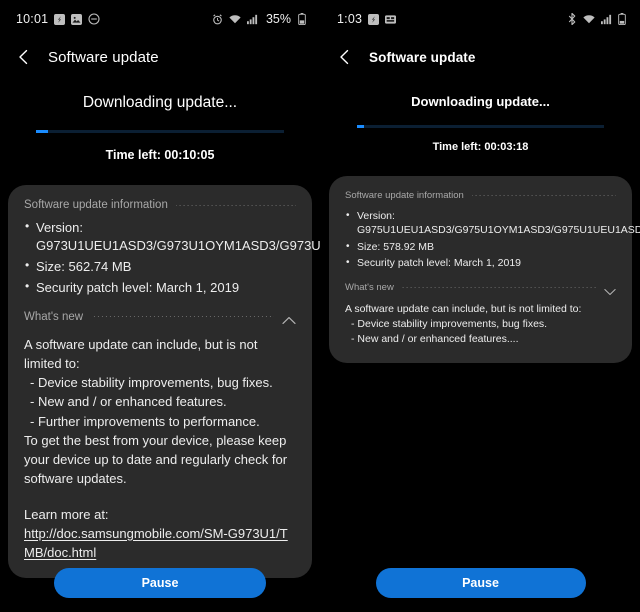 This screenshot has width=640, height=612. What do you see at coordinates (77, 19) in the screenshot?
I see `image-icon` at bounding box center [77, 19].